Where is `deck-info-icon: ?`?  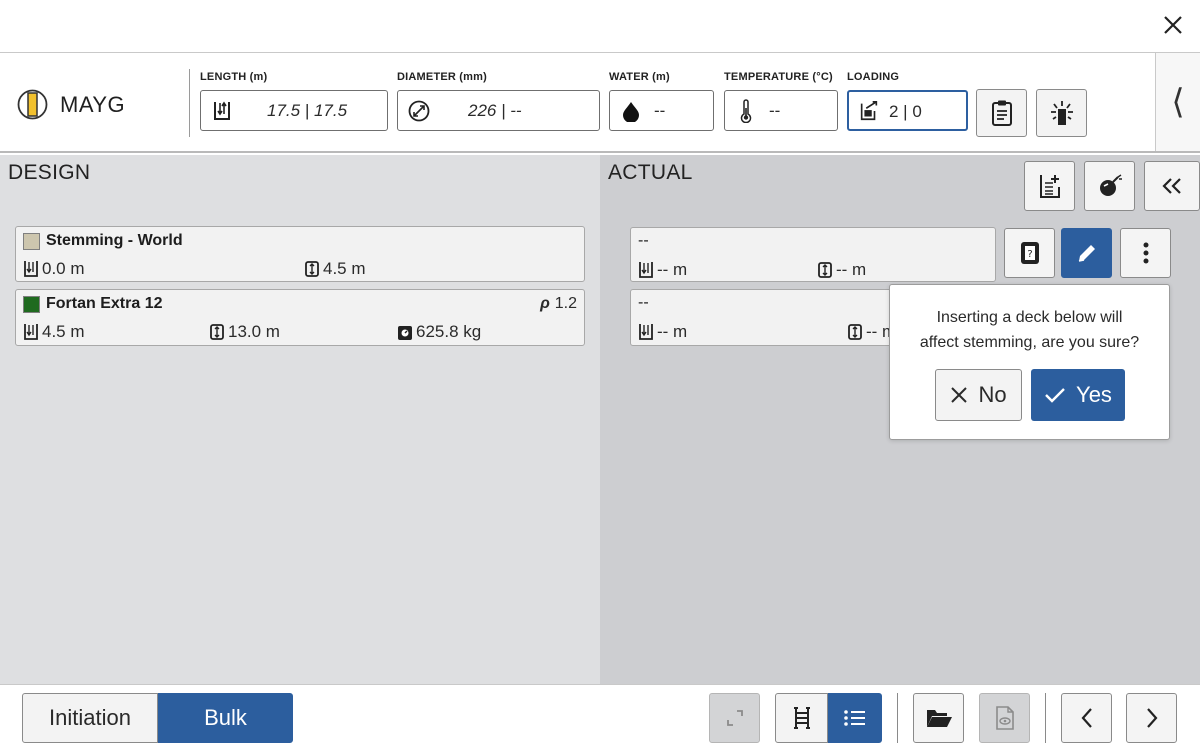
deck-info-icon: ? is located at coordinates (1029, 253).